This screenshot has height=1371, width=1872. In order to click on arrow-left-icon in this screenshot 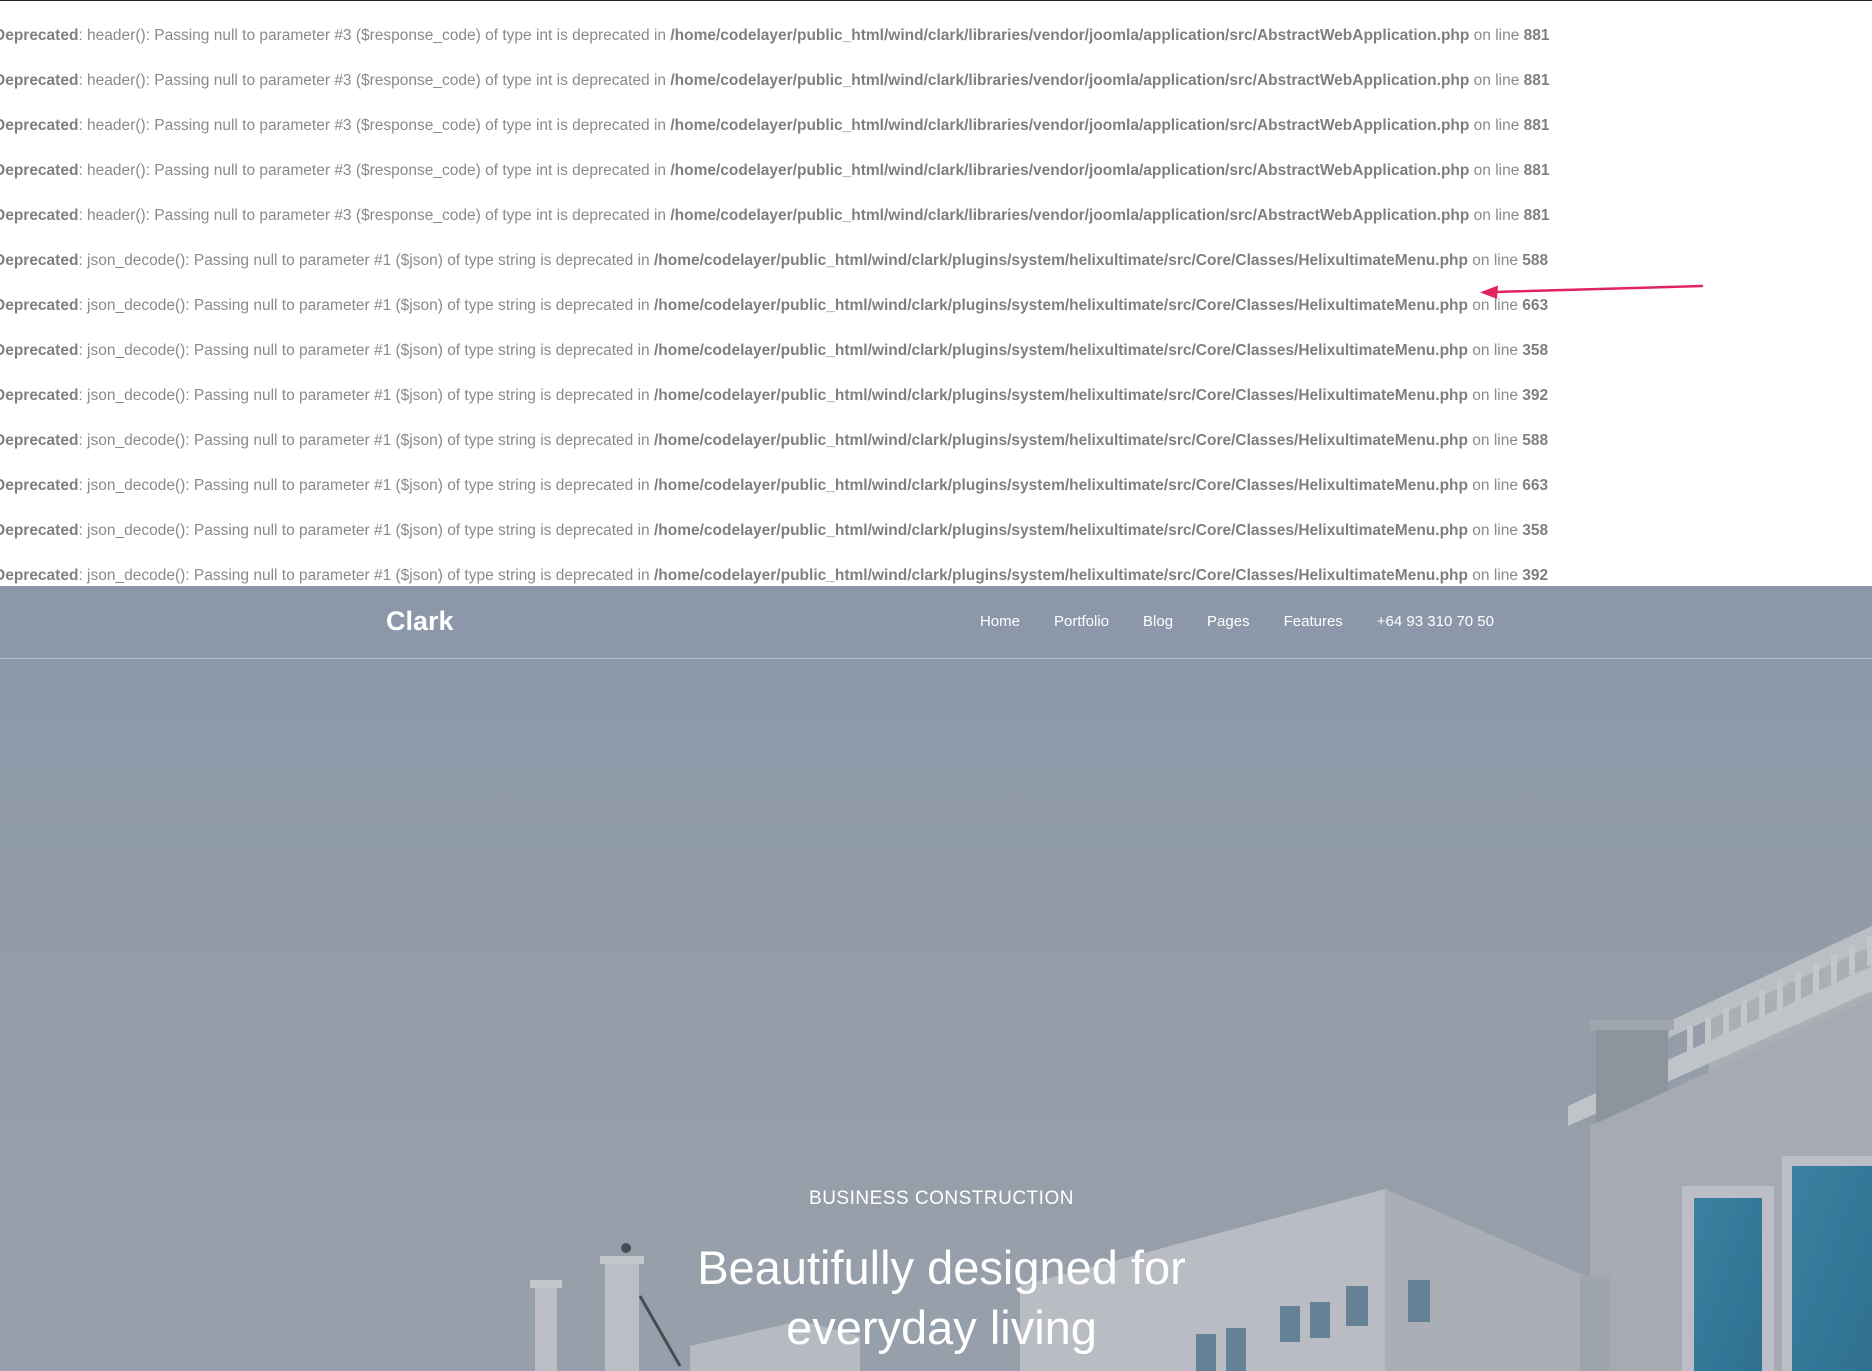, I will do `click(1592, 291)`.